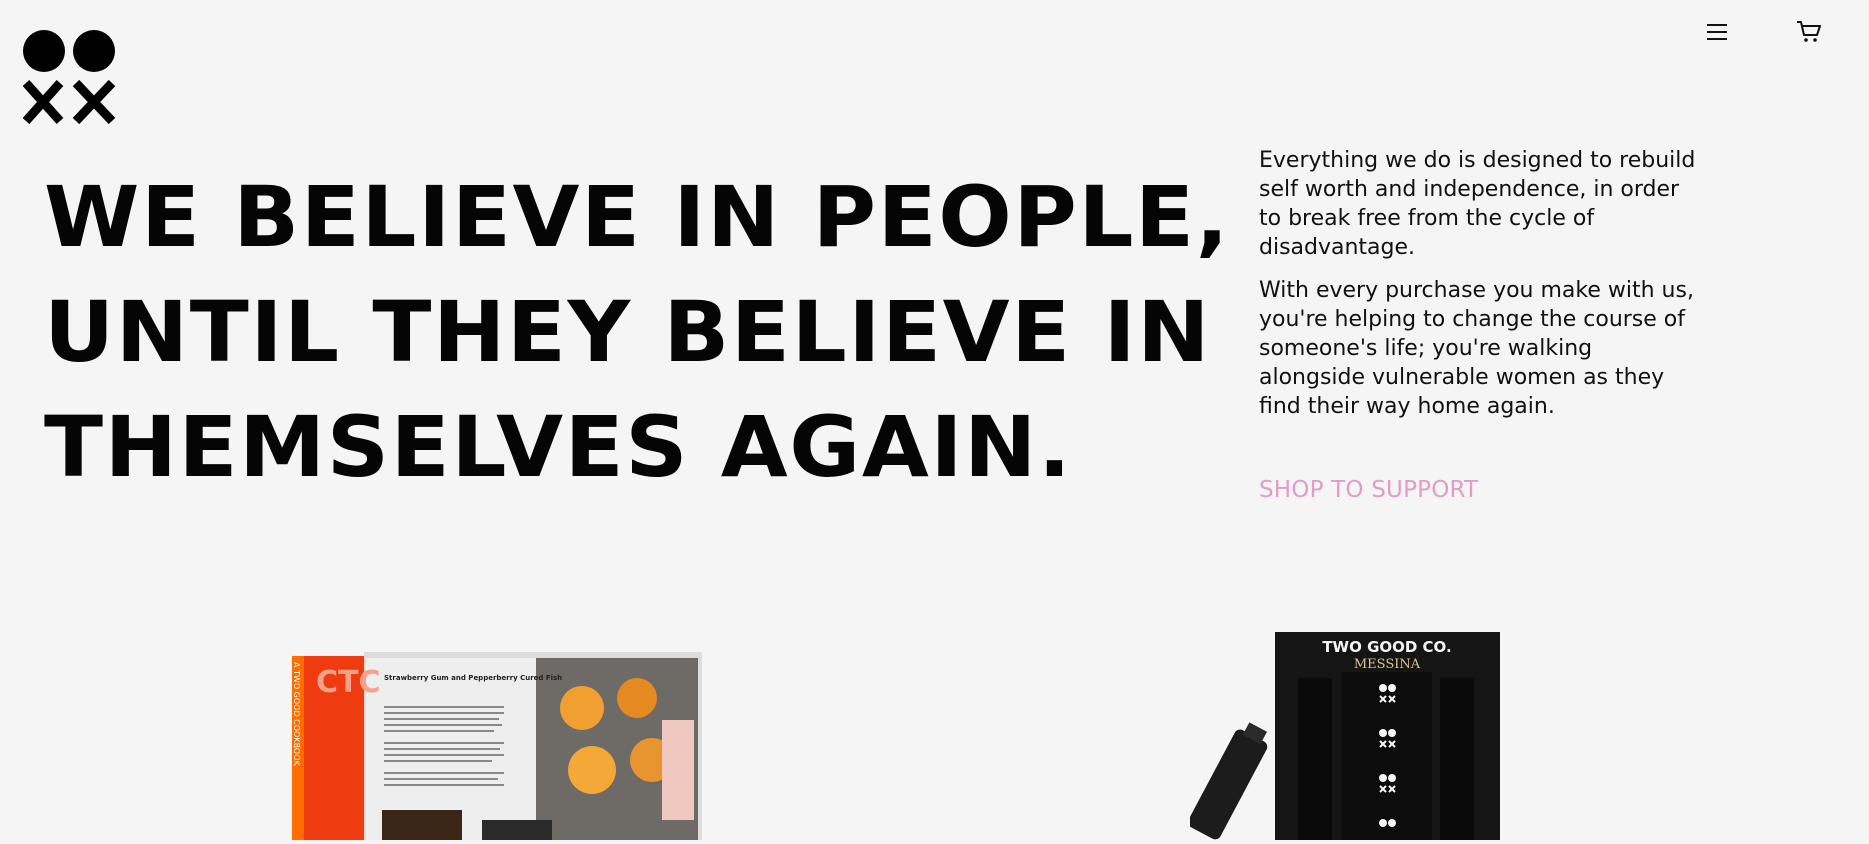 This screenshot has width=1869, height=844. What do you see at coordinates (1387, 664) in the screenshot?
I see `gift-box-partner: MESSINA` at bounding box center [1387, 664].